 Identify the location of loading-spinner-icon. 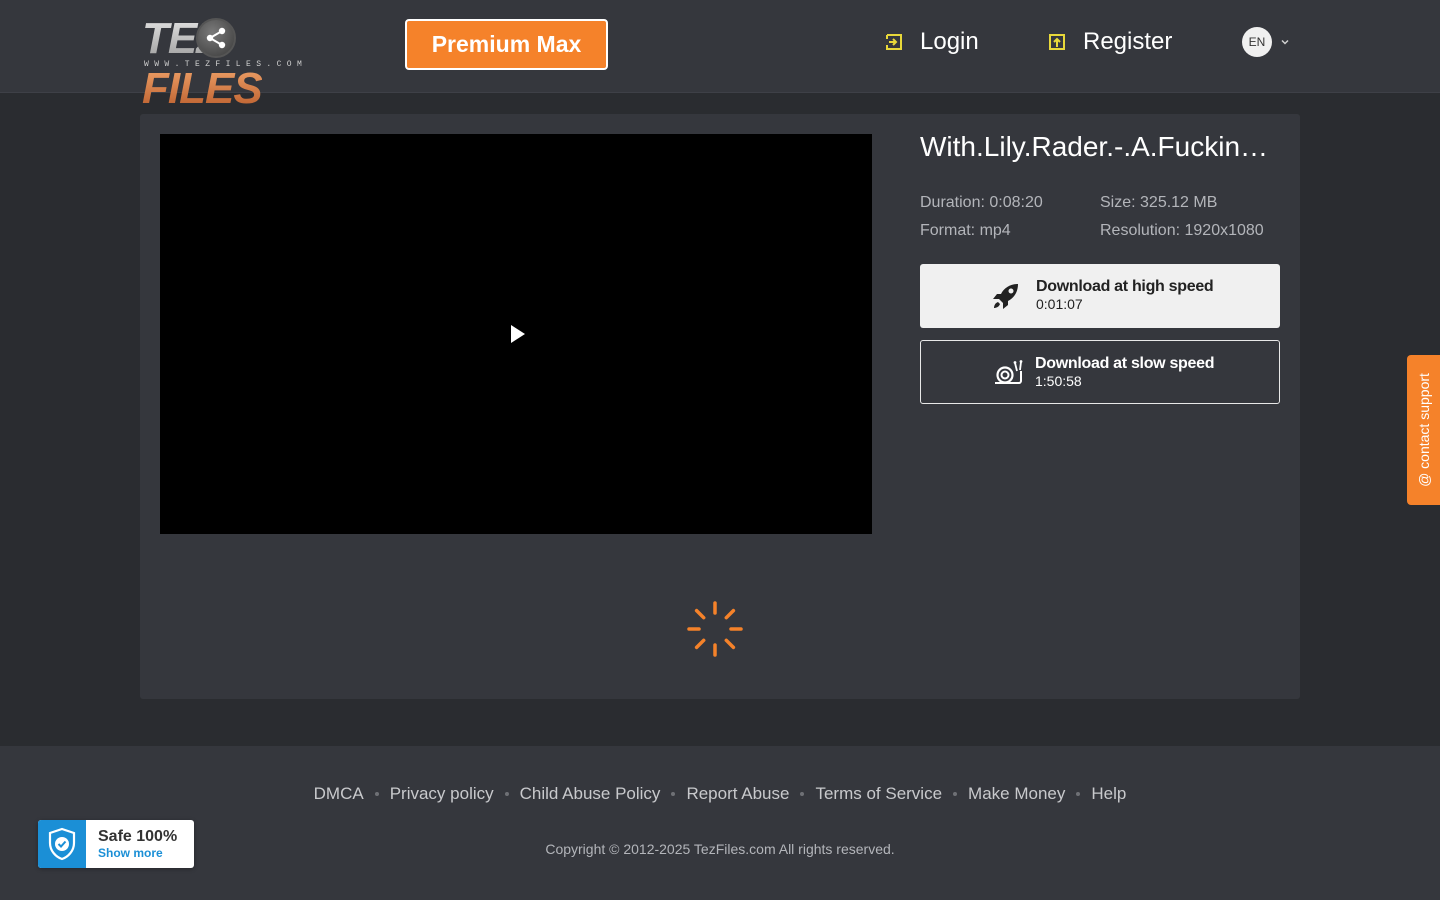
(715, 629).